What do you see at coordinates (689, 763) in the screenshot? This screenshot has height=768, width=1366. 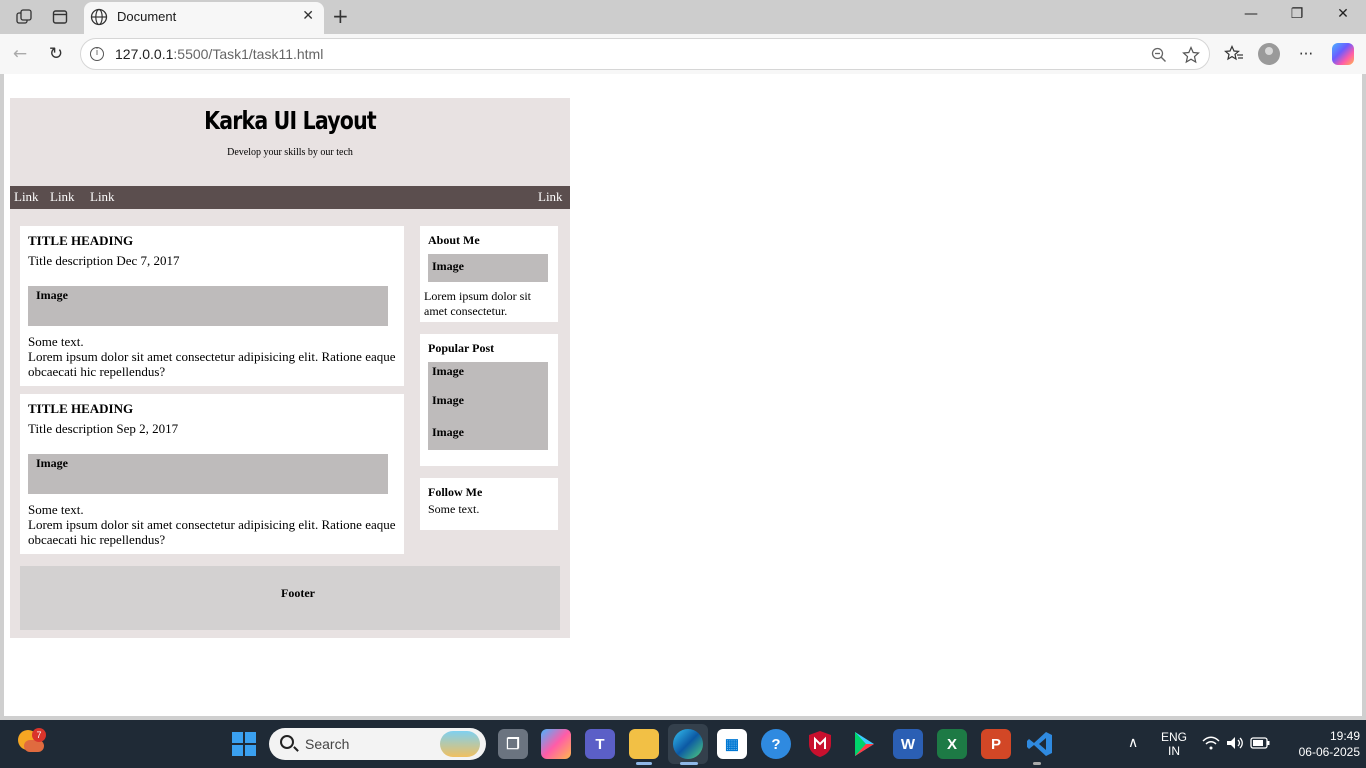 I see `app-indicator-active` at bounding box center [689, 763].